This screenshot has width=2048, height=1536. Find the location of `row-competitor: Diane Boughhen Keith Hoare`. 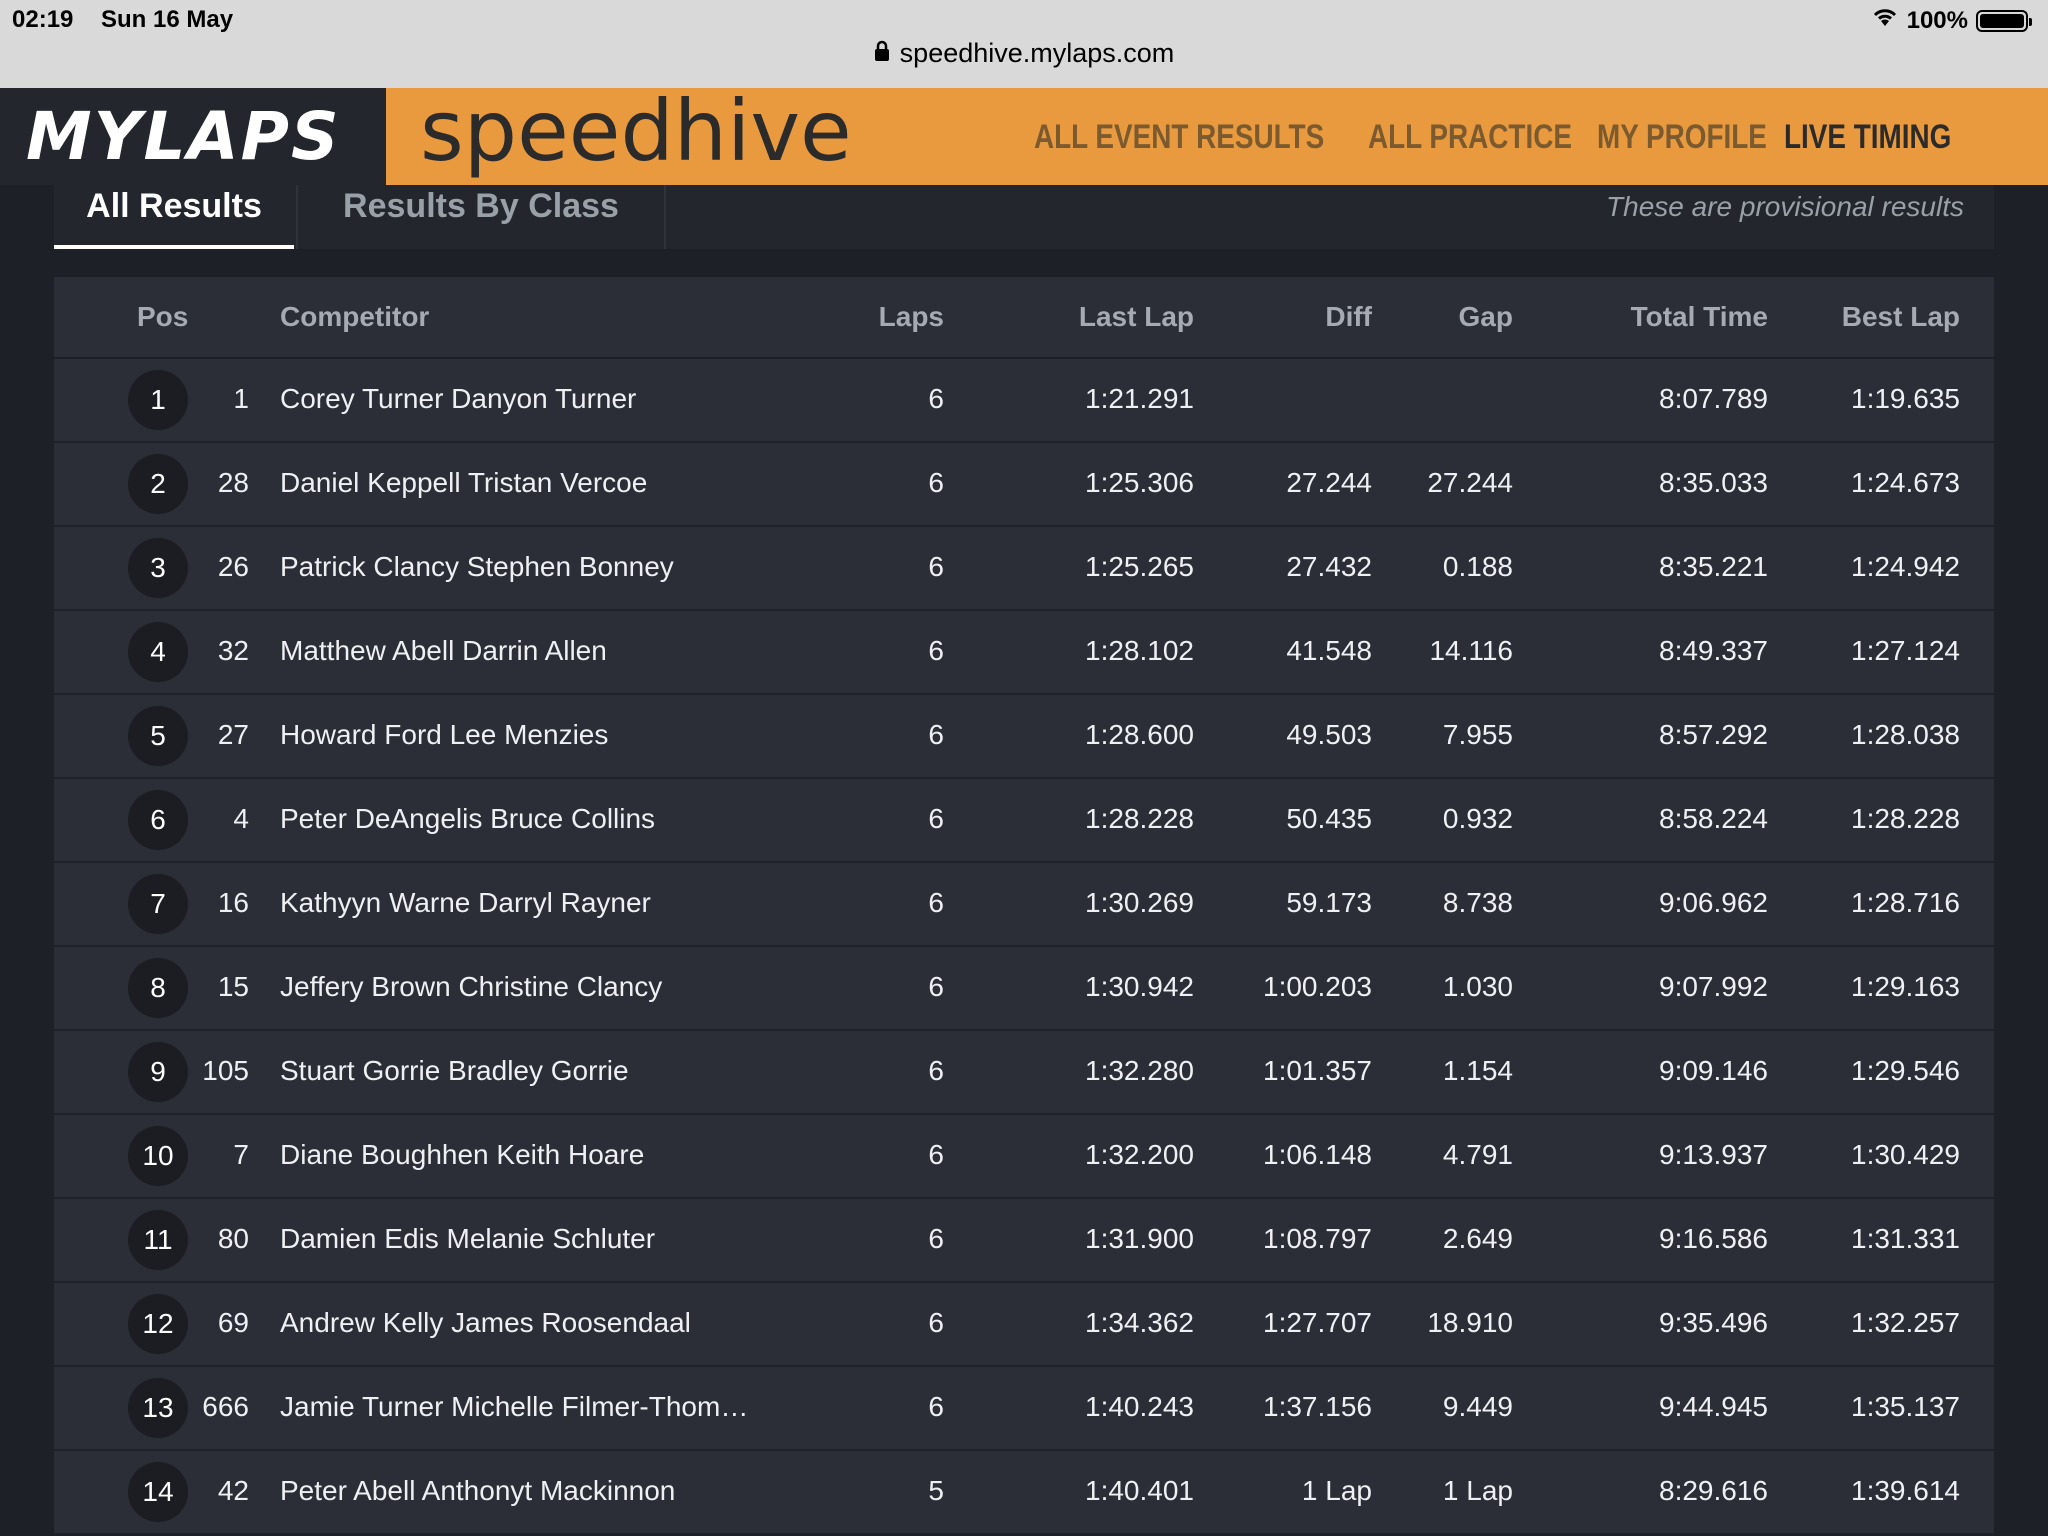

row-competitor: Diane Boughhen Keith Hoare is located at coordinates (462, 1154).